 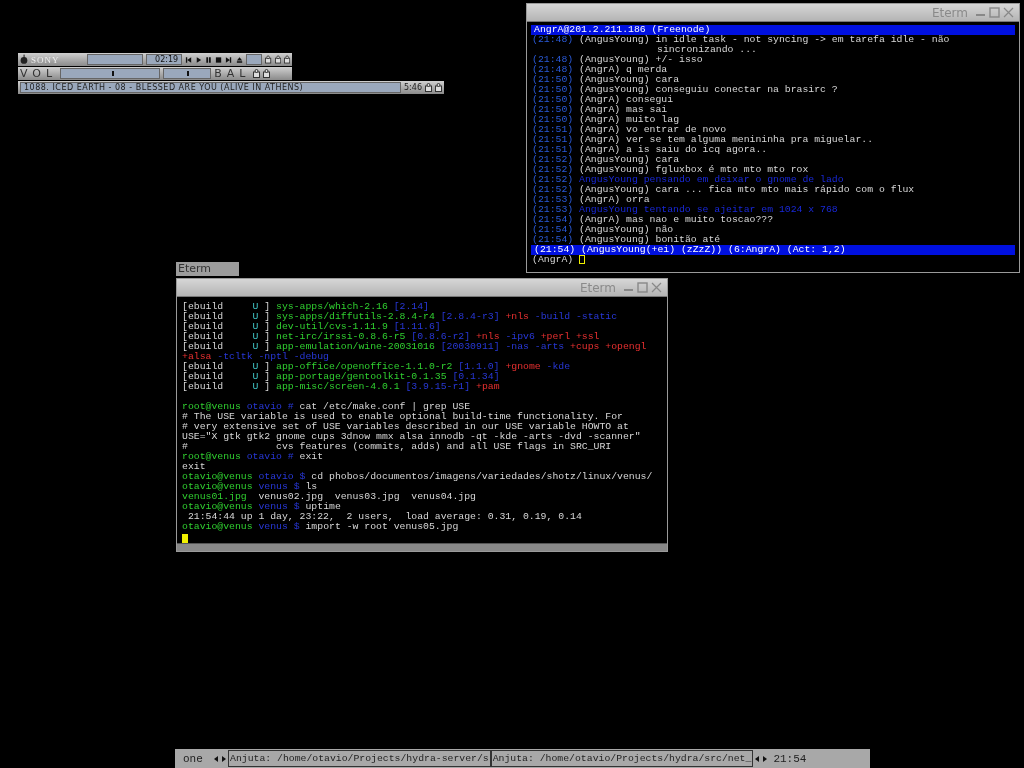 I want to click on time-display: 02:19, so click(x=164, y=59).